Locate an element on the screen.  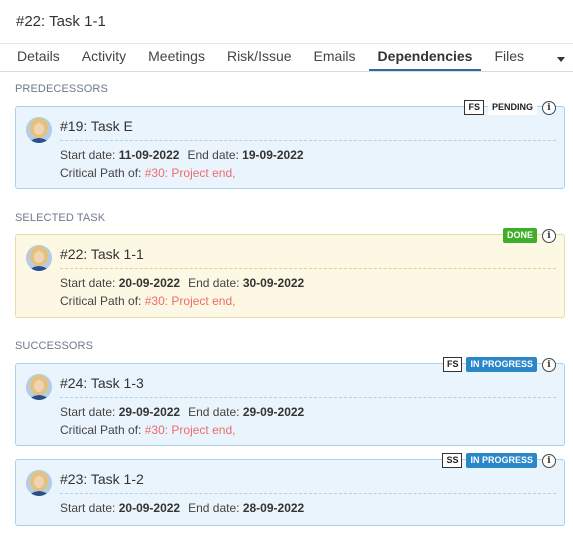
card-badges: SS IN PROGRESS i is located at coordinates (499, 460).